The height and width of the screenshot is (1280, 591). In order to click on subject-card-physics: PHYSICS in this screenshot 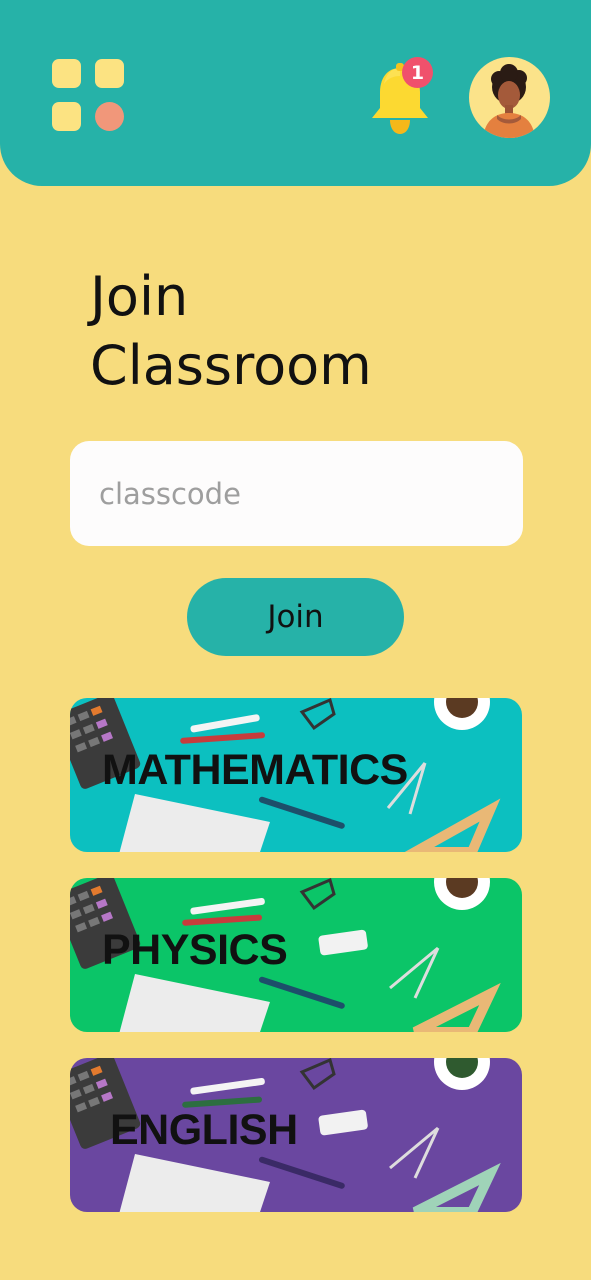, I will do `click(296, 955)`.